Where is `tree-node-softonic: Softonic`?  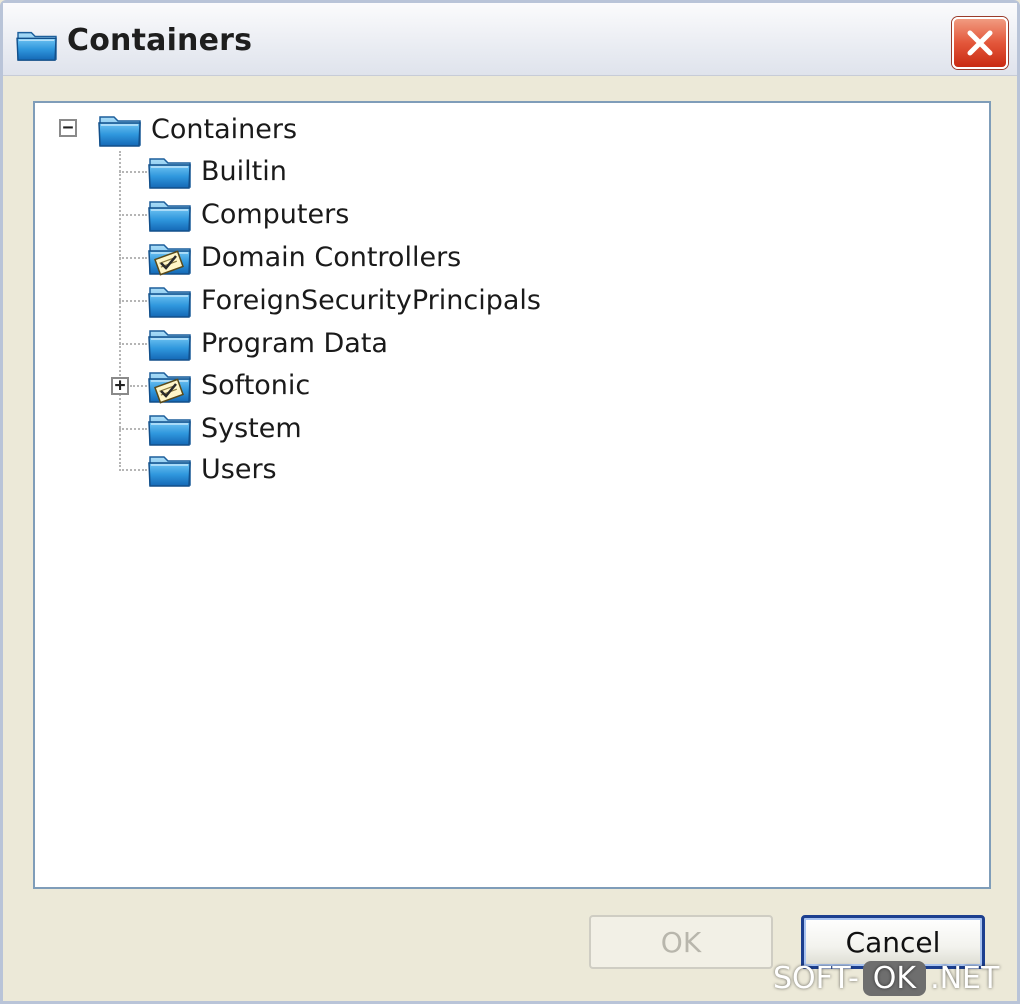 tree-node-softonic: Softonic is located at coordinates (228, 385).